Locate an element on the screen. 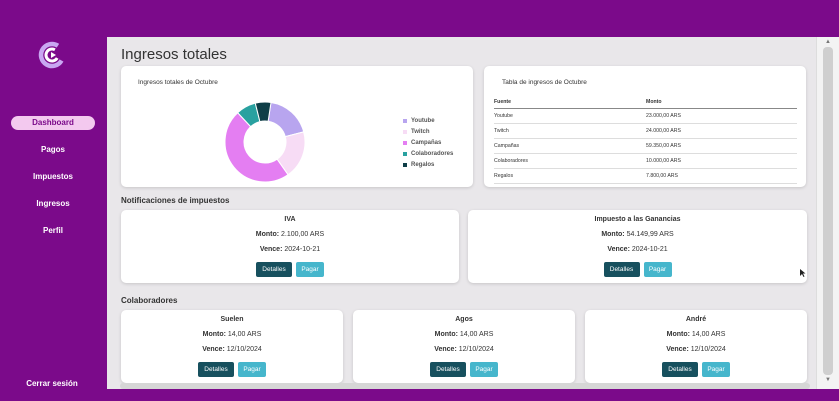  logout-button: Cerrar sesión is located at coordinates (52, 383).